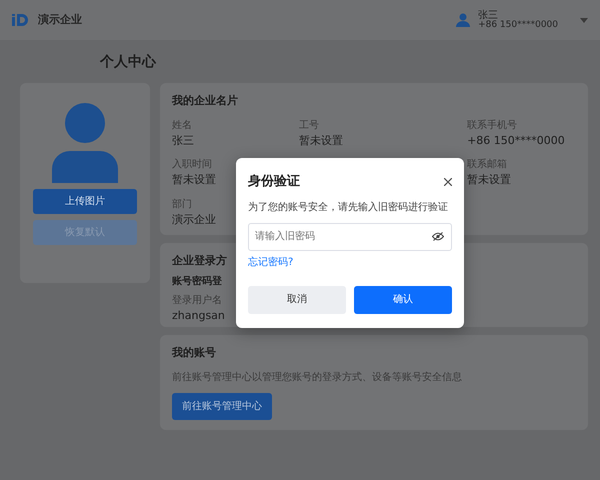 This screenshot has width=600, height=480. I want to click on field-value: 张三, so click(183, 140).